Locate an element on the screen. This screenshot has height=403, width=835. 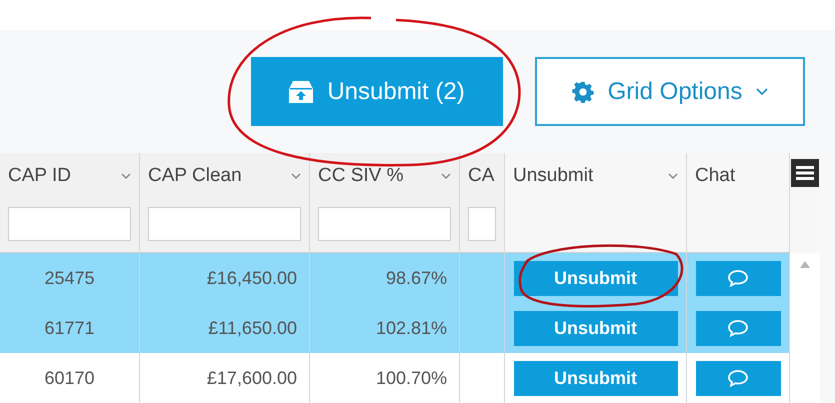
table-cell: 102.81% is located at coordinates (385, 328).